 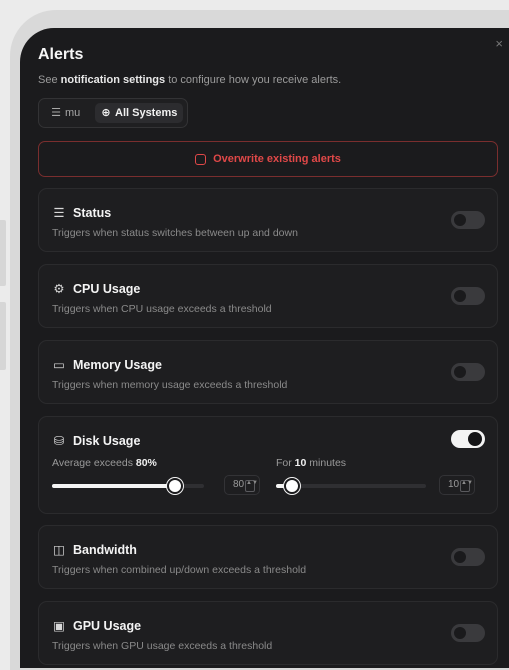 What do you see at coordinates (285, 463) in the screenshot?
I see `duration-prefix: For` at bounding box center [285, 463].